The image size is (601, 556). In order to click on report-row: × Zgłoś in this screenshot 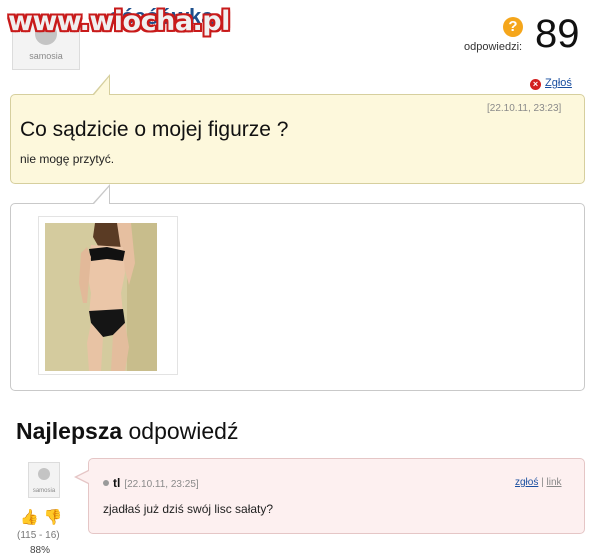, I will do `click(551, 83)`.